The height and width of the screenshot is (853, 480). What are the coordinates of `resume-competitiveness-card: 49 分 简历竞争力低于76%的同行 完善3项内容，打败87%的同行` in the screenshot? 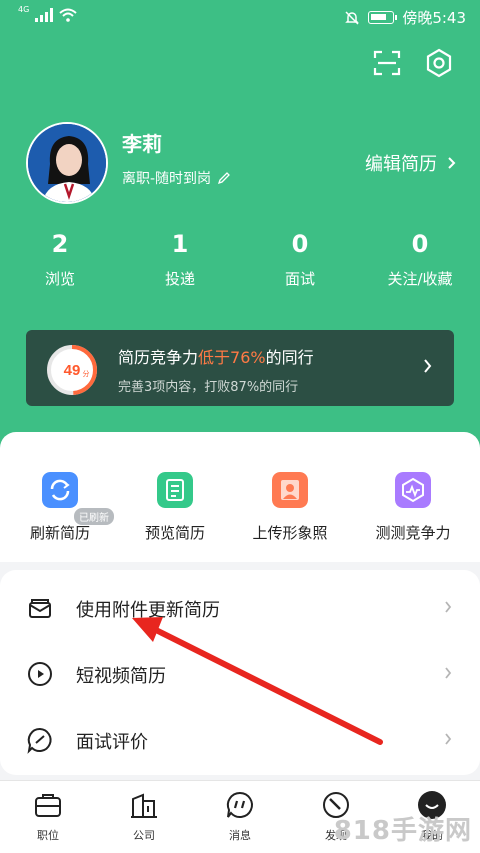 It's located at (240, 368).